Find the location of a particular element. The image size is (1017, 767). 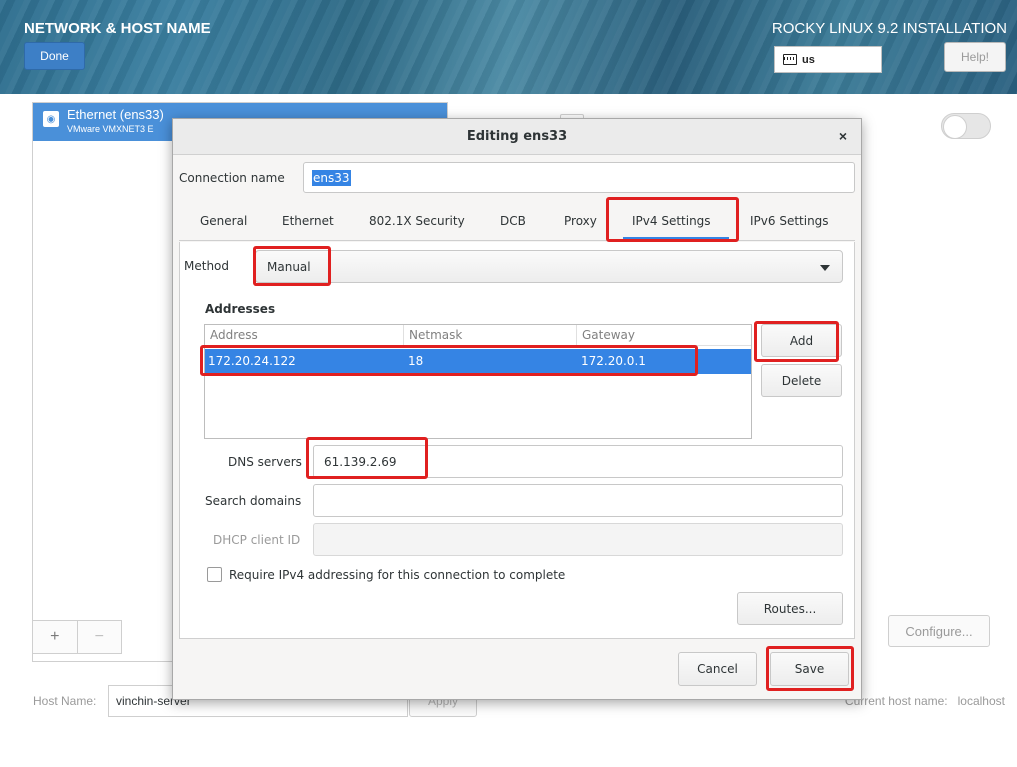

ethernet-icon: ◉ is located at coordinates (51, 119).